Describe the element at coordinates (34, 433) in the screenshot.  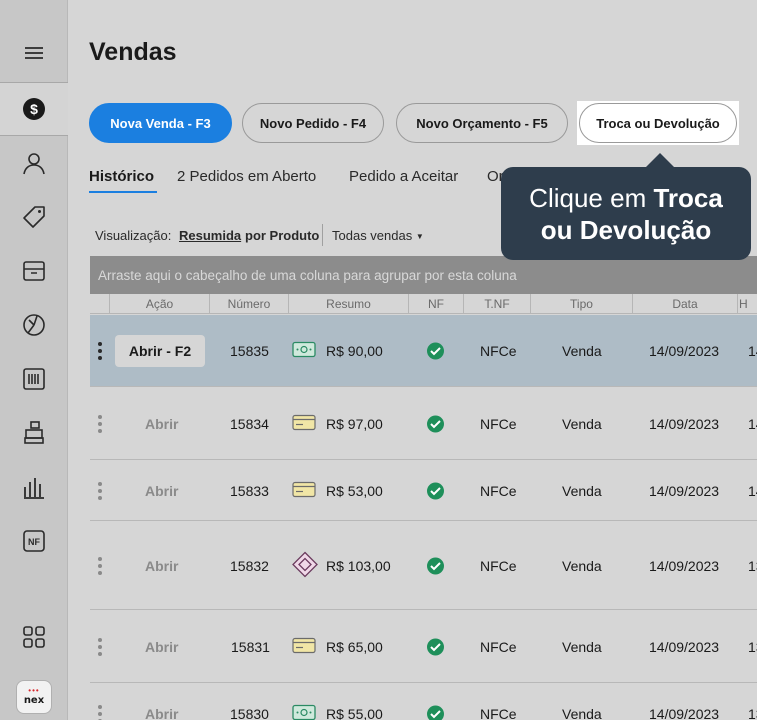
I see `sidebar-item-caixa` at that location.